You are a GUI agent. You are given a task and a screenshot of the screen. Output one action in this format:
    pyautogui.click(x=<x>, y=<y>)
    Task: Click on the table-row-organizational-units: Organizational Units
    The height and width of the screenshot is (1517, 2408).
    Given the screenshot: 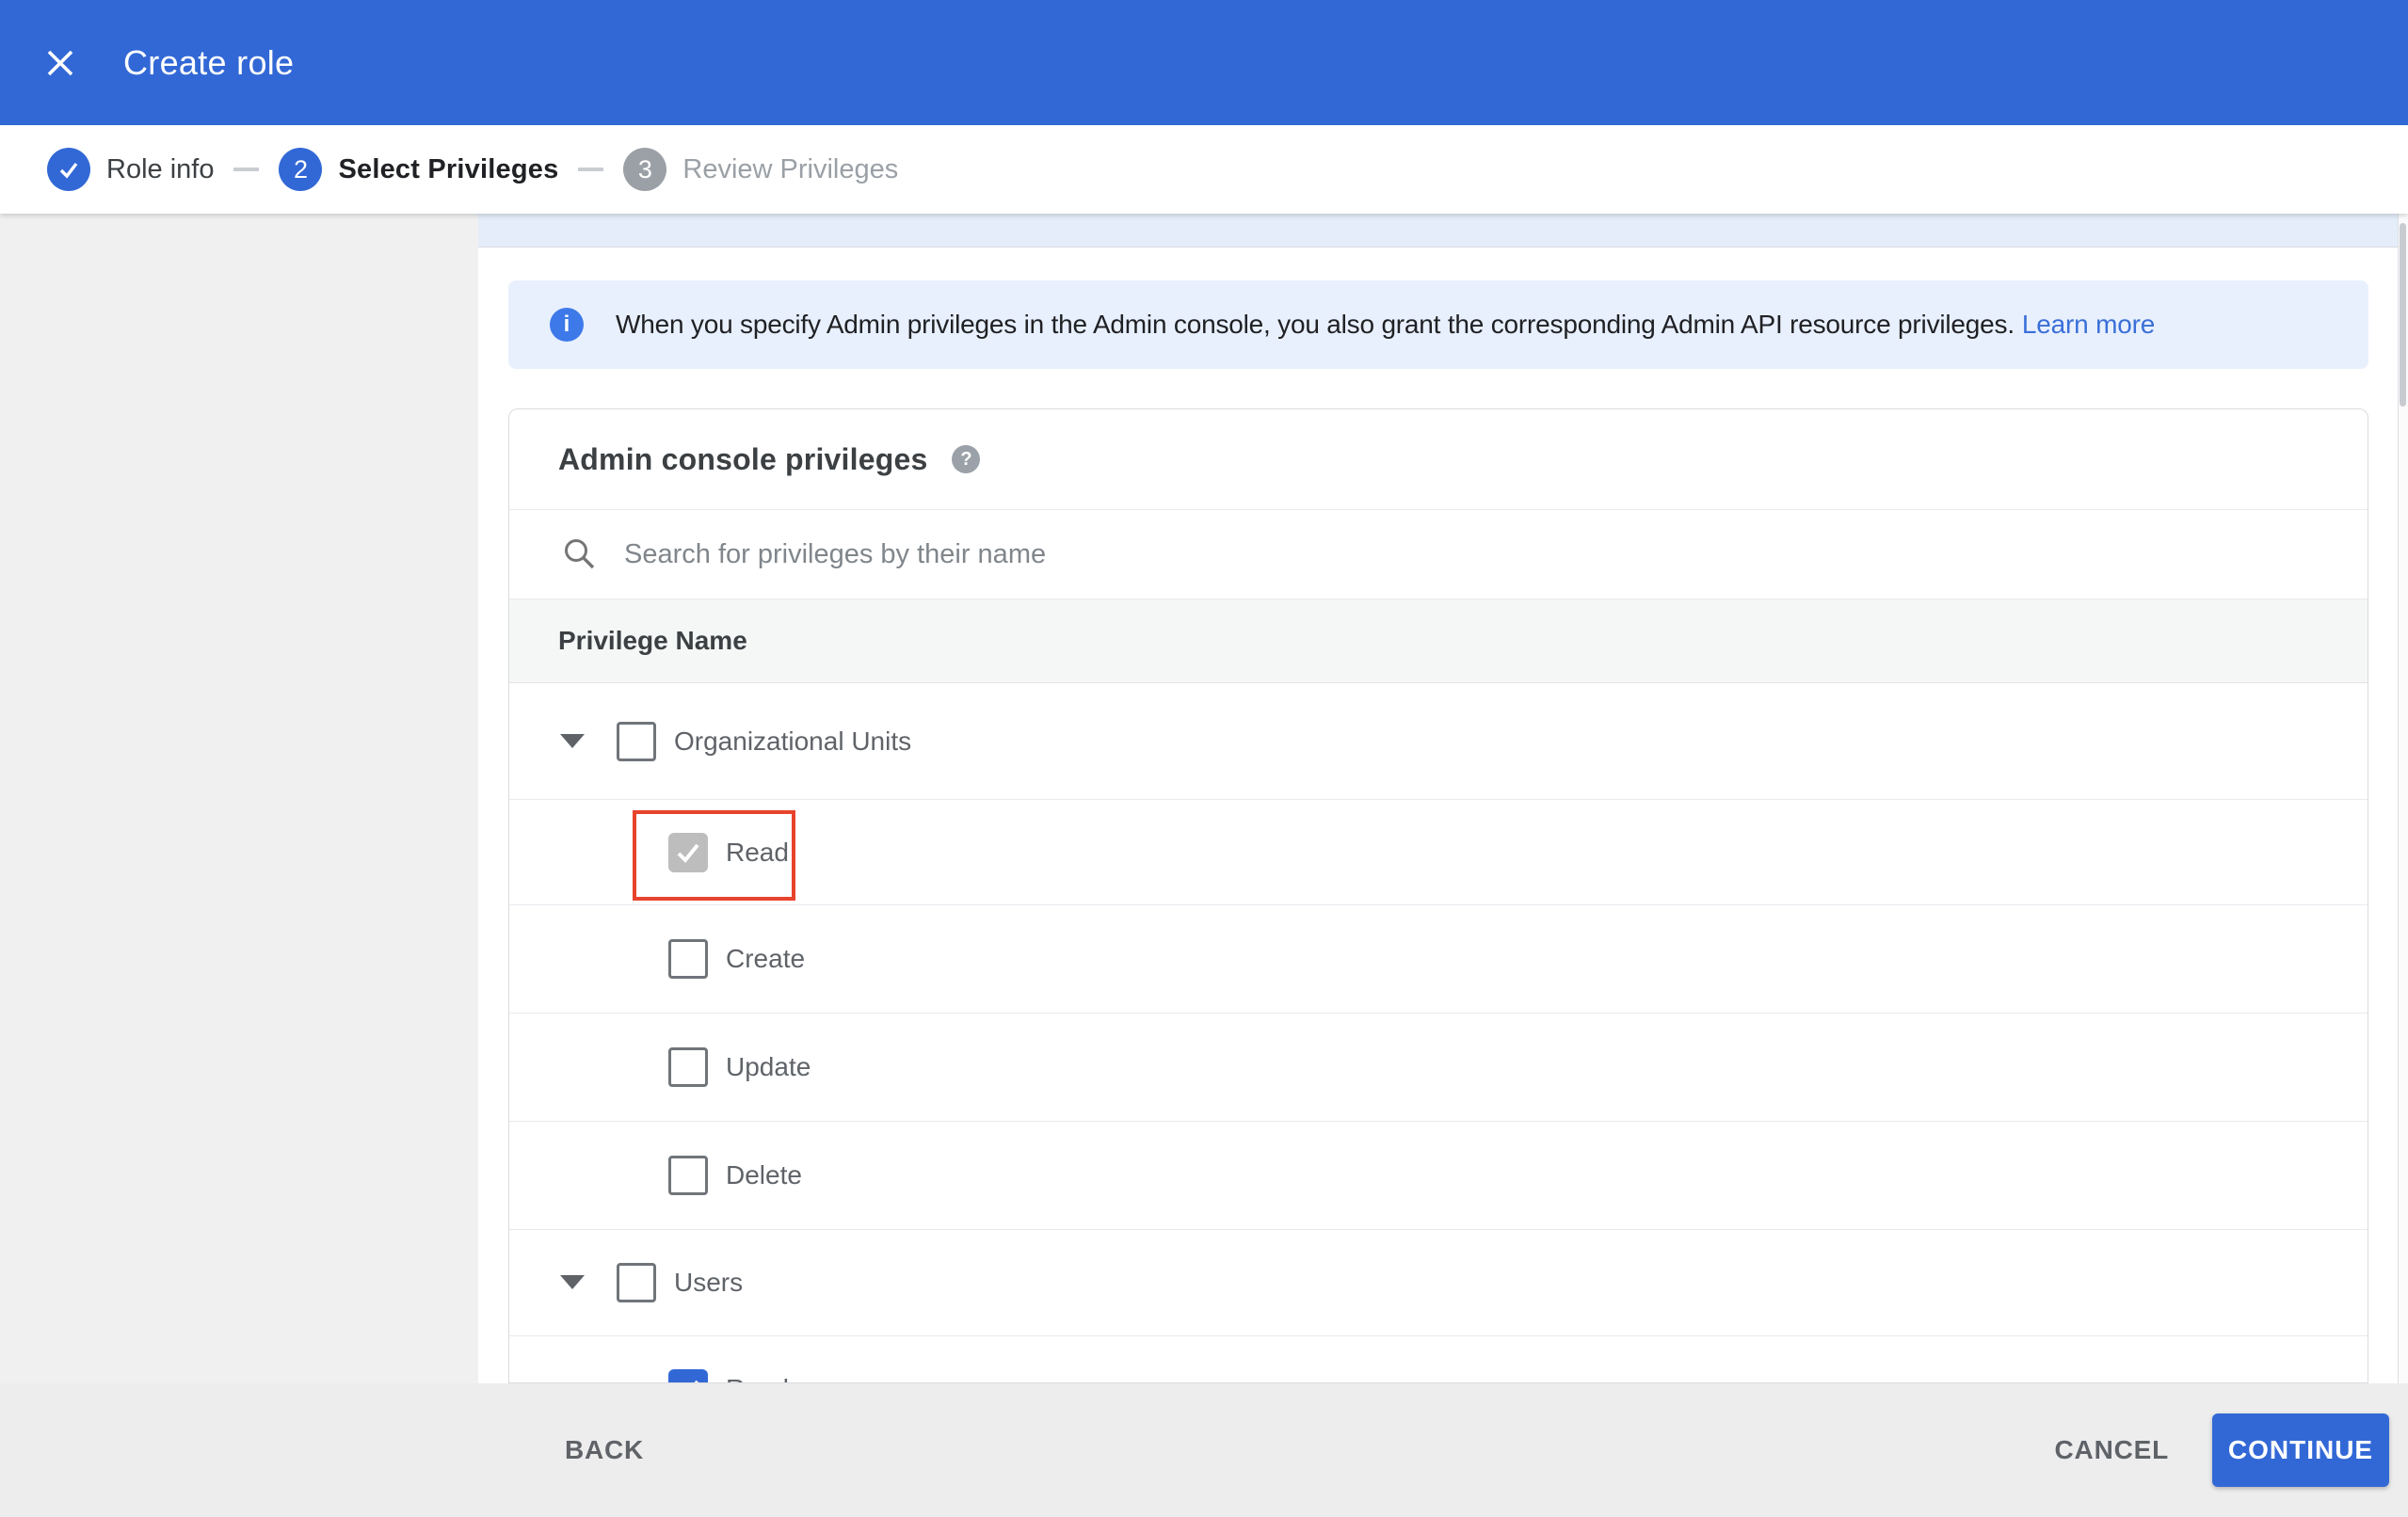 What is the action you would take?
    pyautogui.click(x=1439, y=741)
    